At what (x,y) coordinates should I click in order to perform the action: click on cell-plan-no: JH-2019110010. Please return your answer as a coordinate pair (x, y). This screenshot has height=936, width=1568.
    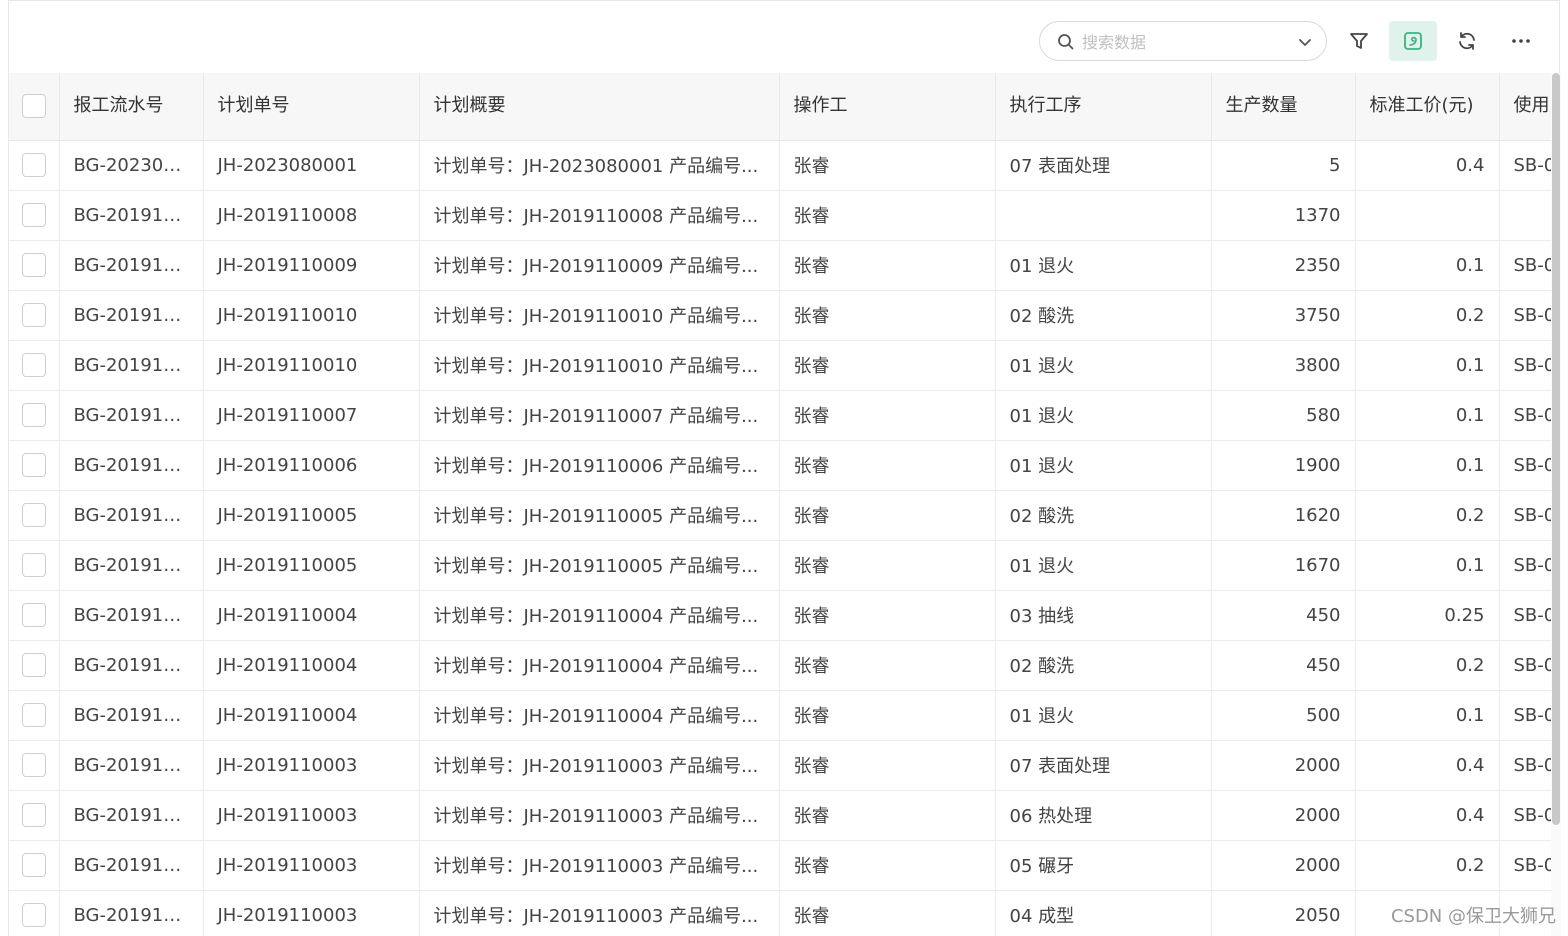
    Looking at the image, I should click on (311, 365).